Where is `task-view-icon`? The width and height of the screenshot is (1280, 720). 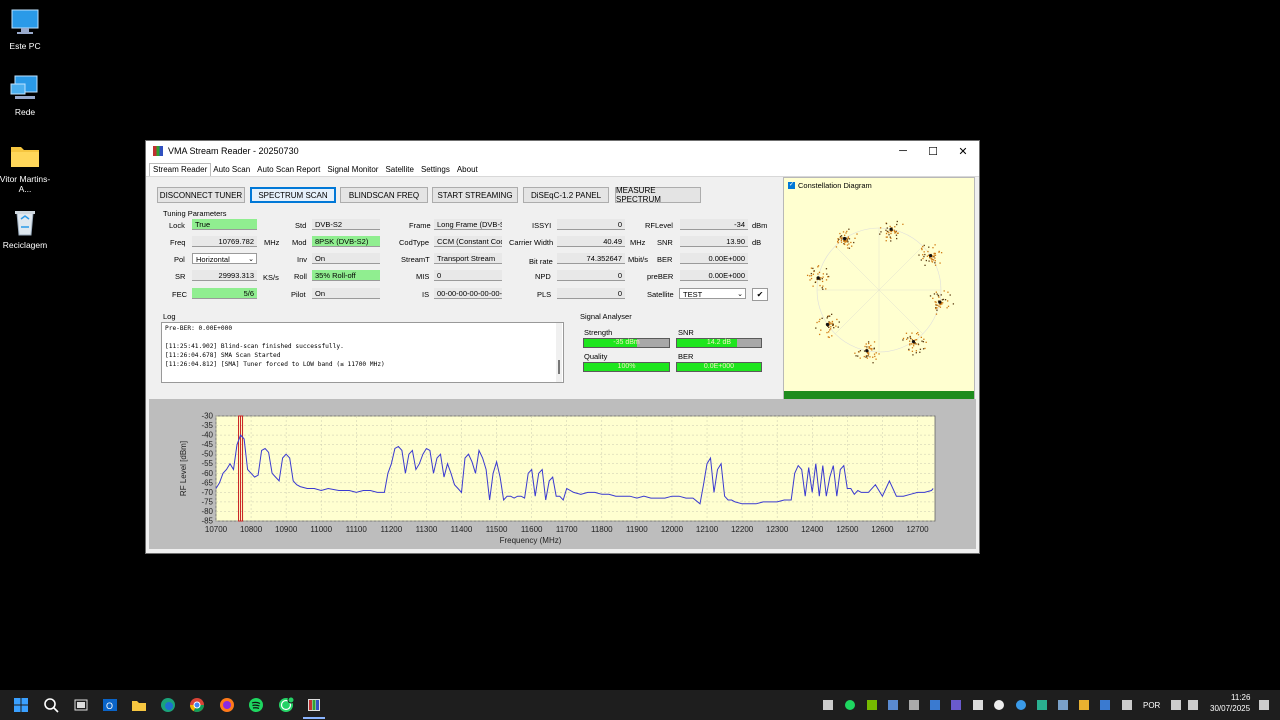
task-view-icon is located at coordinates (81, 705).